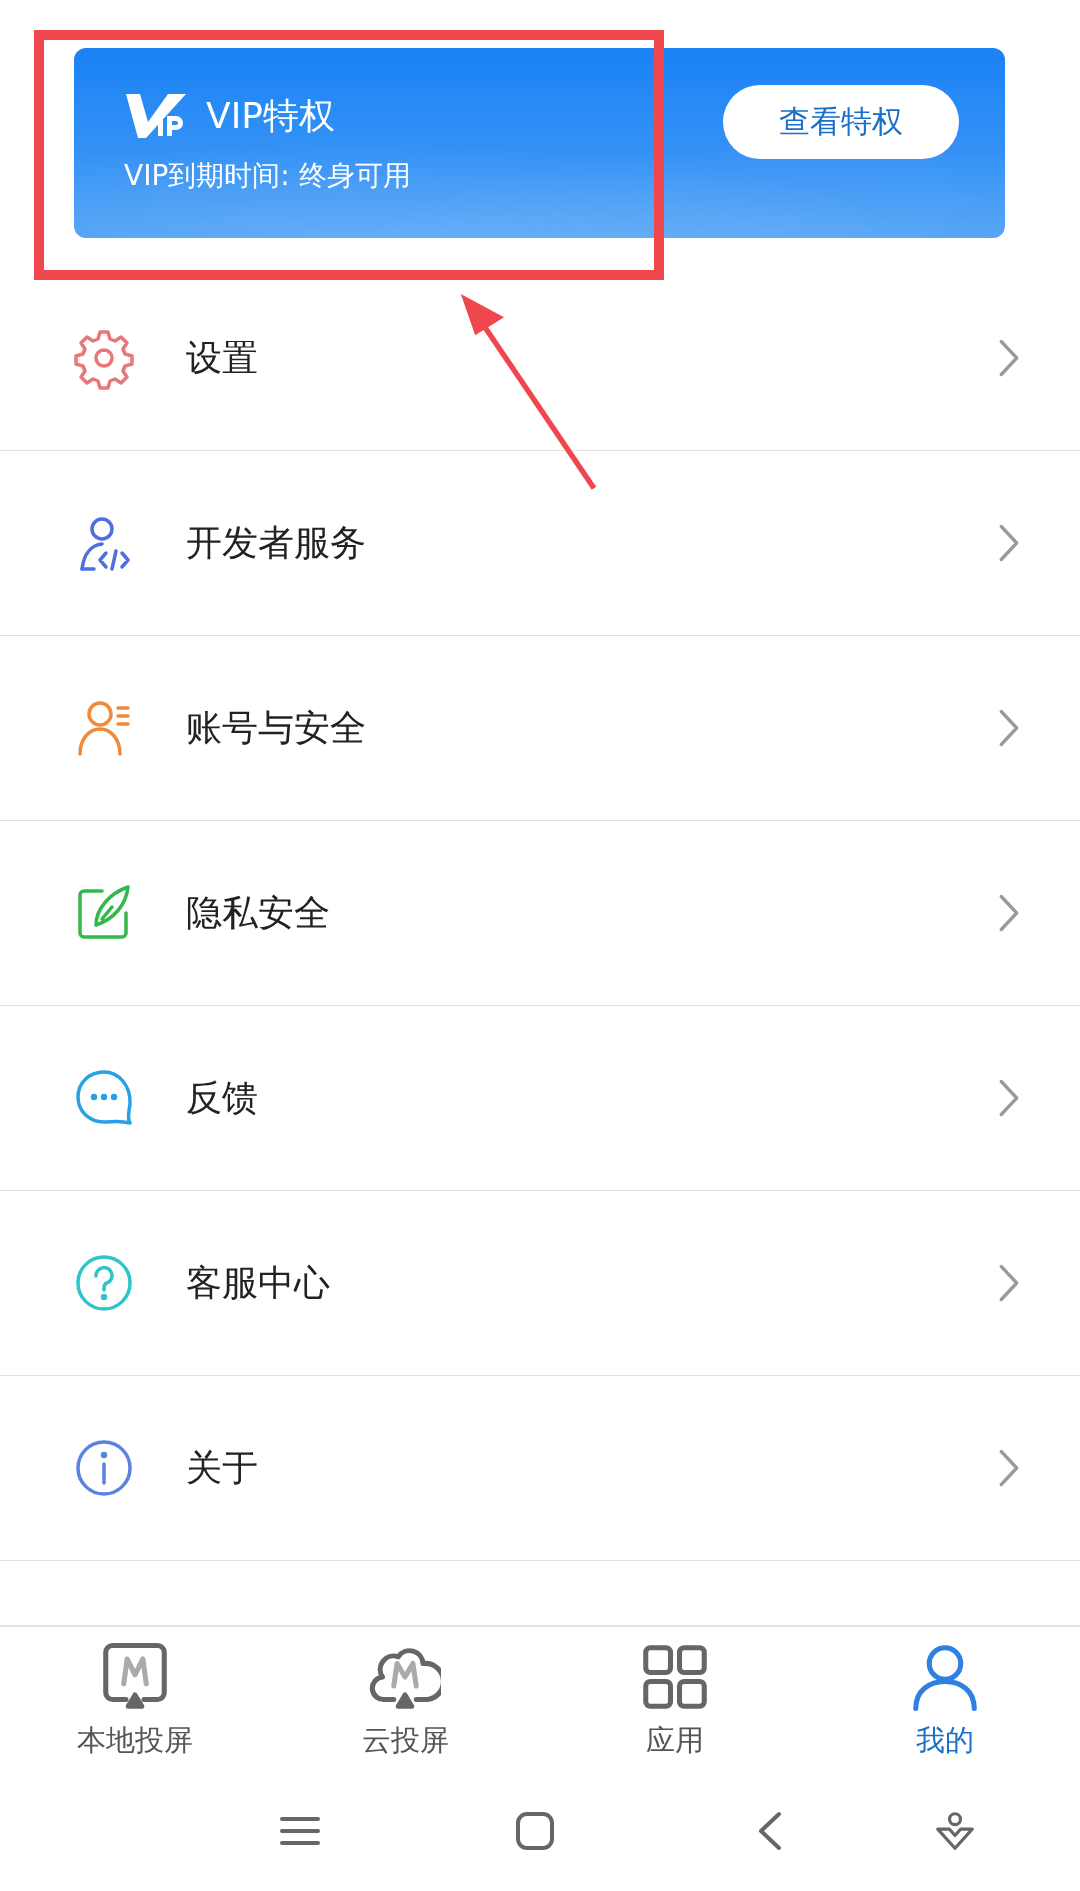  I want to click on menu-item: 账号与安全, so click(540, 728).